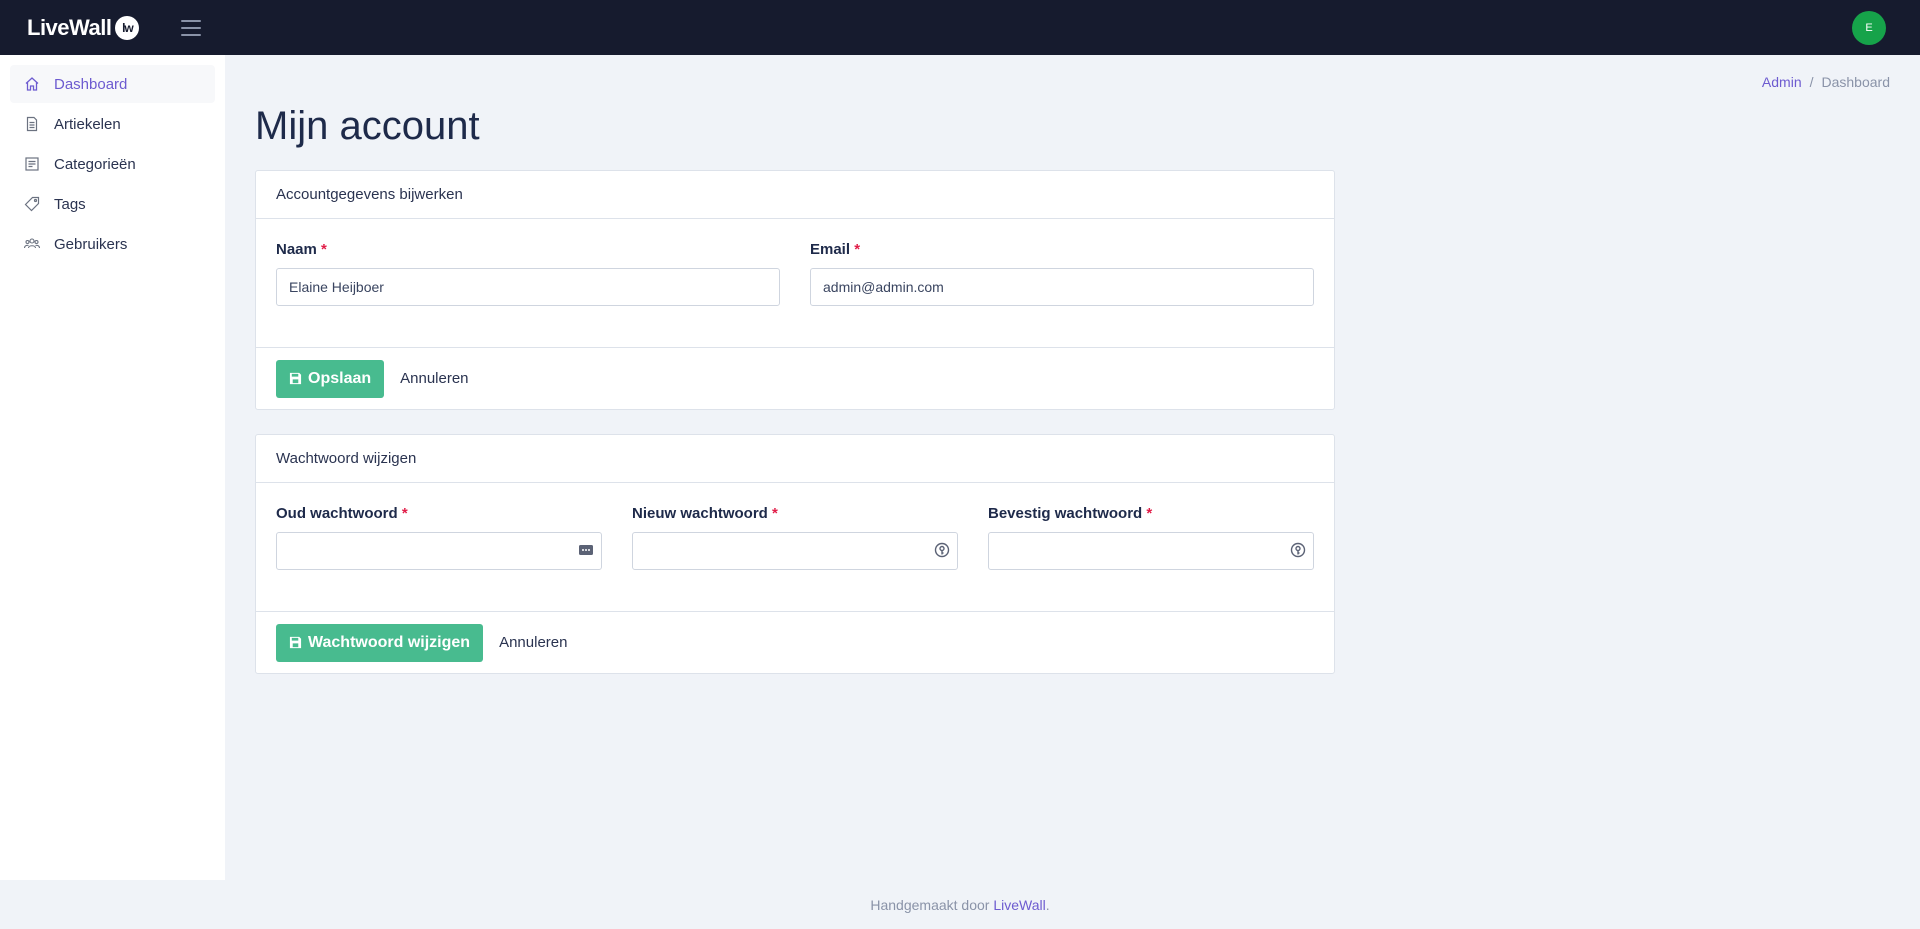 The image size is (1920, 929). I want to click on tag-icon, so click(32, 204).